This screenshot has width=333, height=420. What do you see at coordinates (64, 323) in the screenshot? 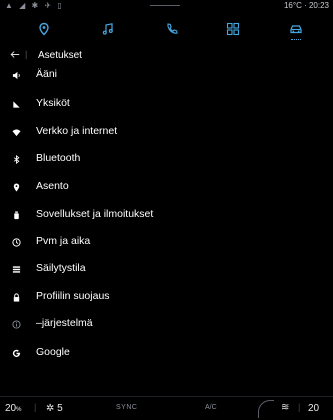
I see `settings-item-label: –järjestelmä` at bounding box center [64, 323].